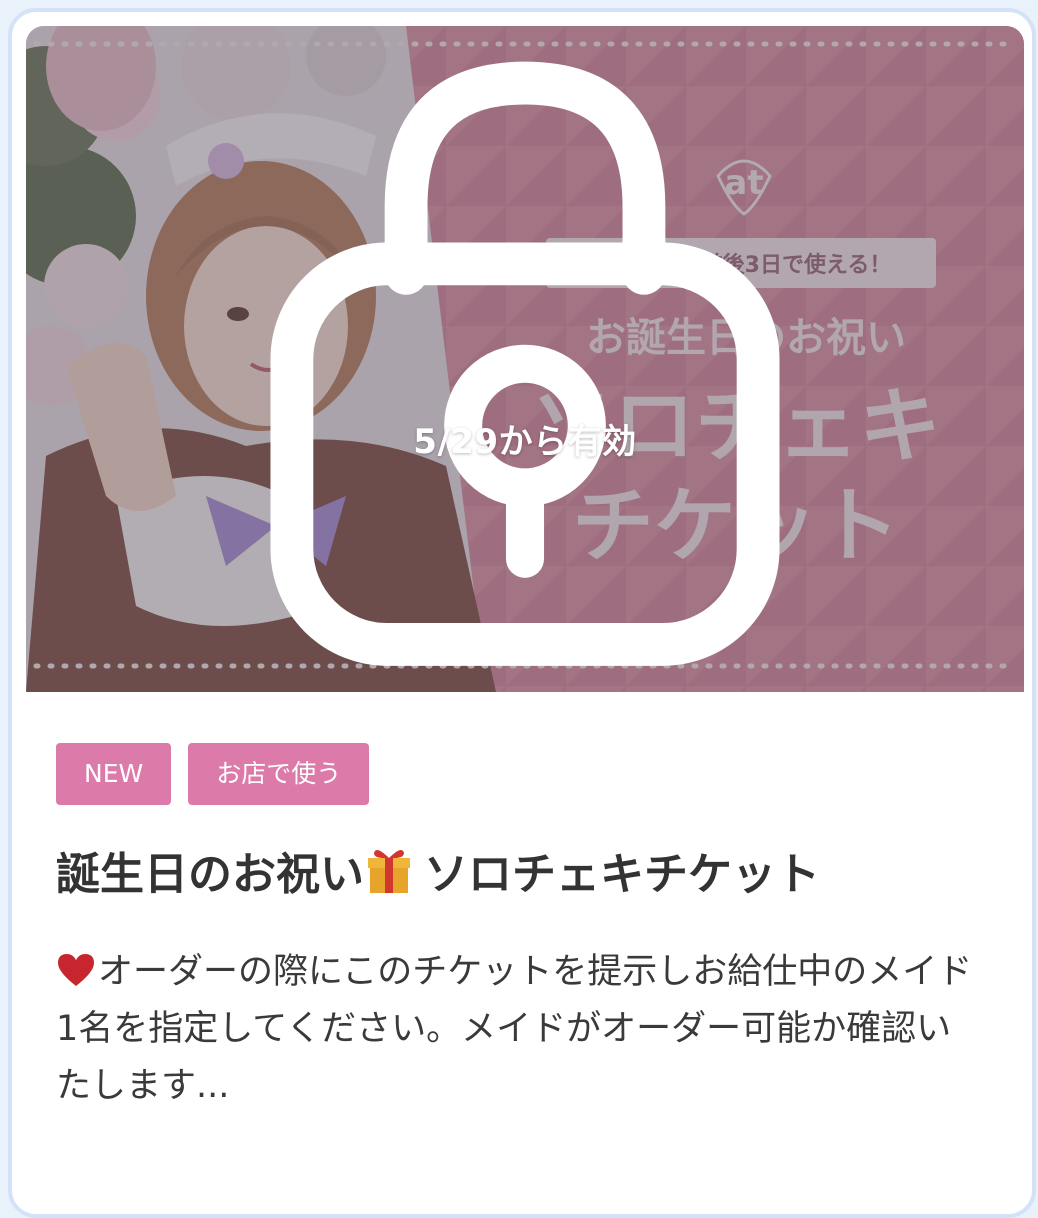 The height and width of the screenshot is (1218, 1038). I want to click on ticket-title: 誕生日のお祝い ソロチェキチケット, so click(438, 870).